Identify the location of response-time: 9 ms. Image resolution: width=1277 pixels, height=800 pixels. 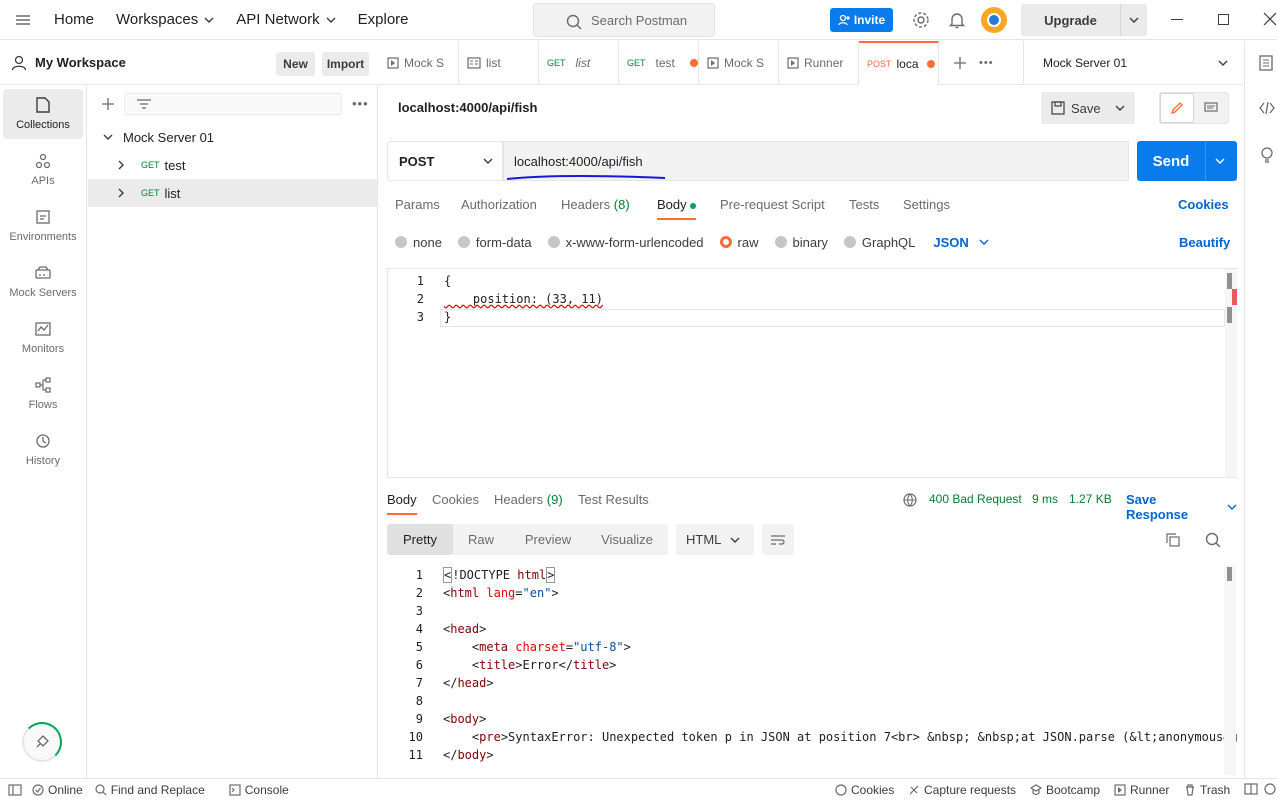
(1045, 499).